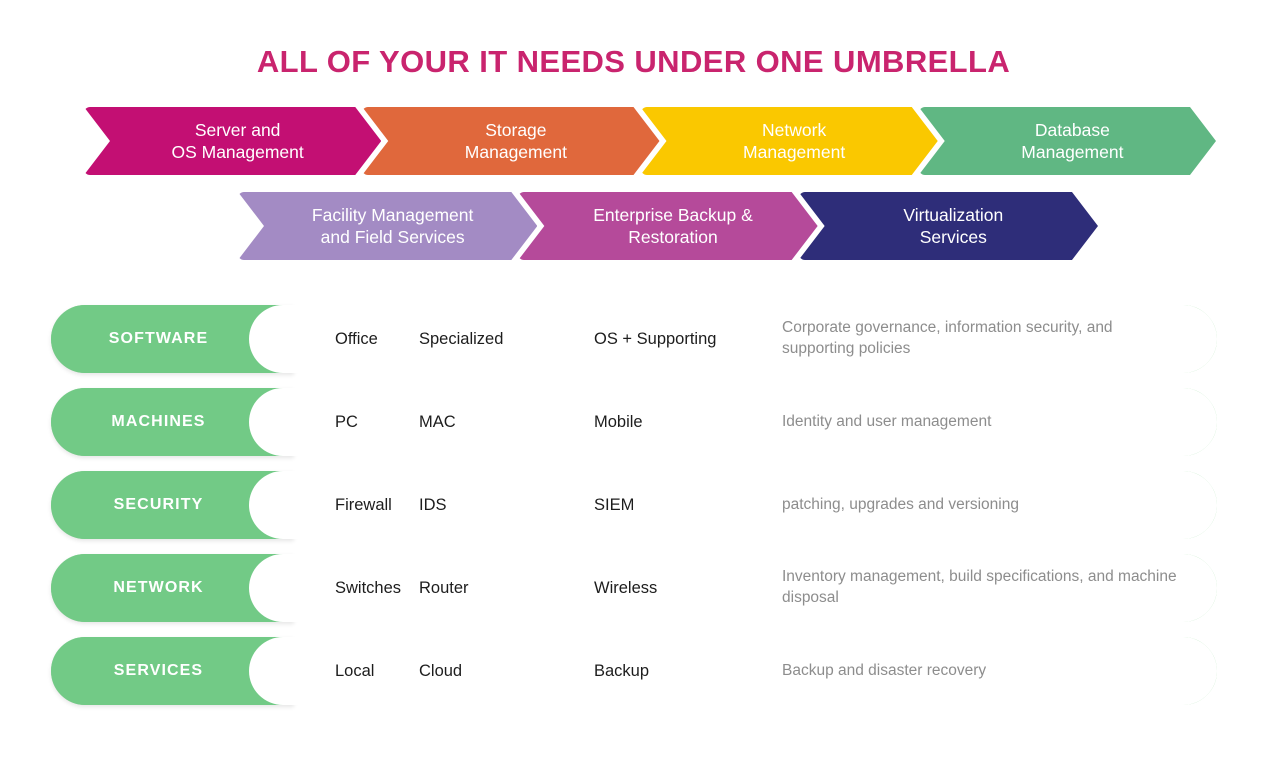 Image resolution: width=1267 pixels, height=761 pixels. I want to click on row-cell-3: OS + Supporting, so click(655, 338).